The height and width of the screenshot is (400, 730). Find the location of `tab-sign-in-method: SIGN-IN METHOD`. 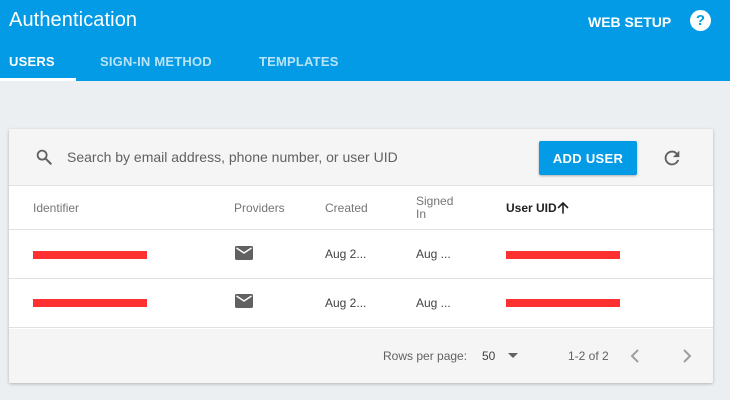

tab-sign-in-method: SIGN-IN METHOD is located at coordinates (156, 61).